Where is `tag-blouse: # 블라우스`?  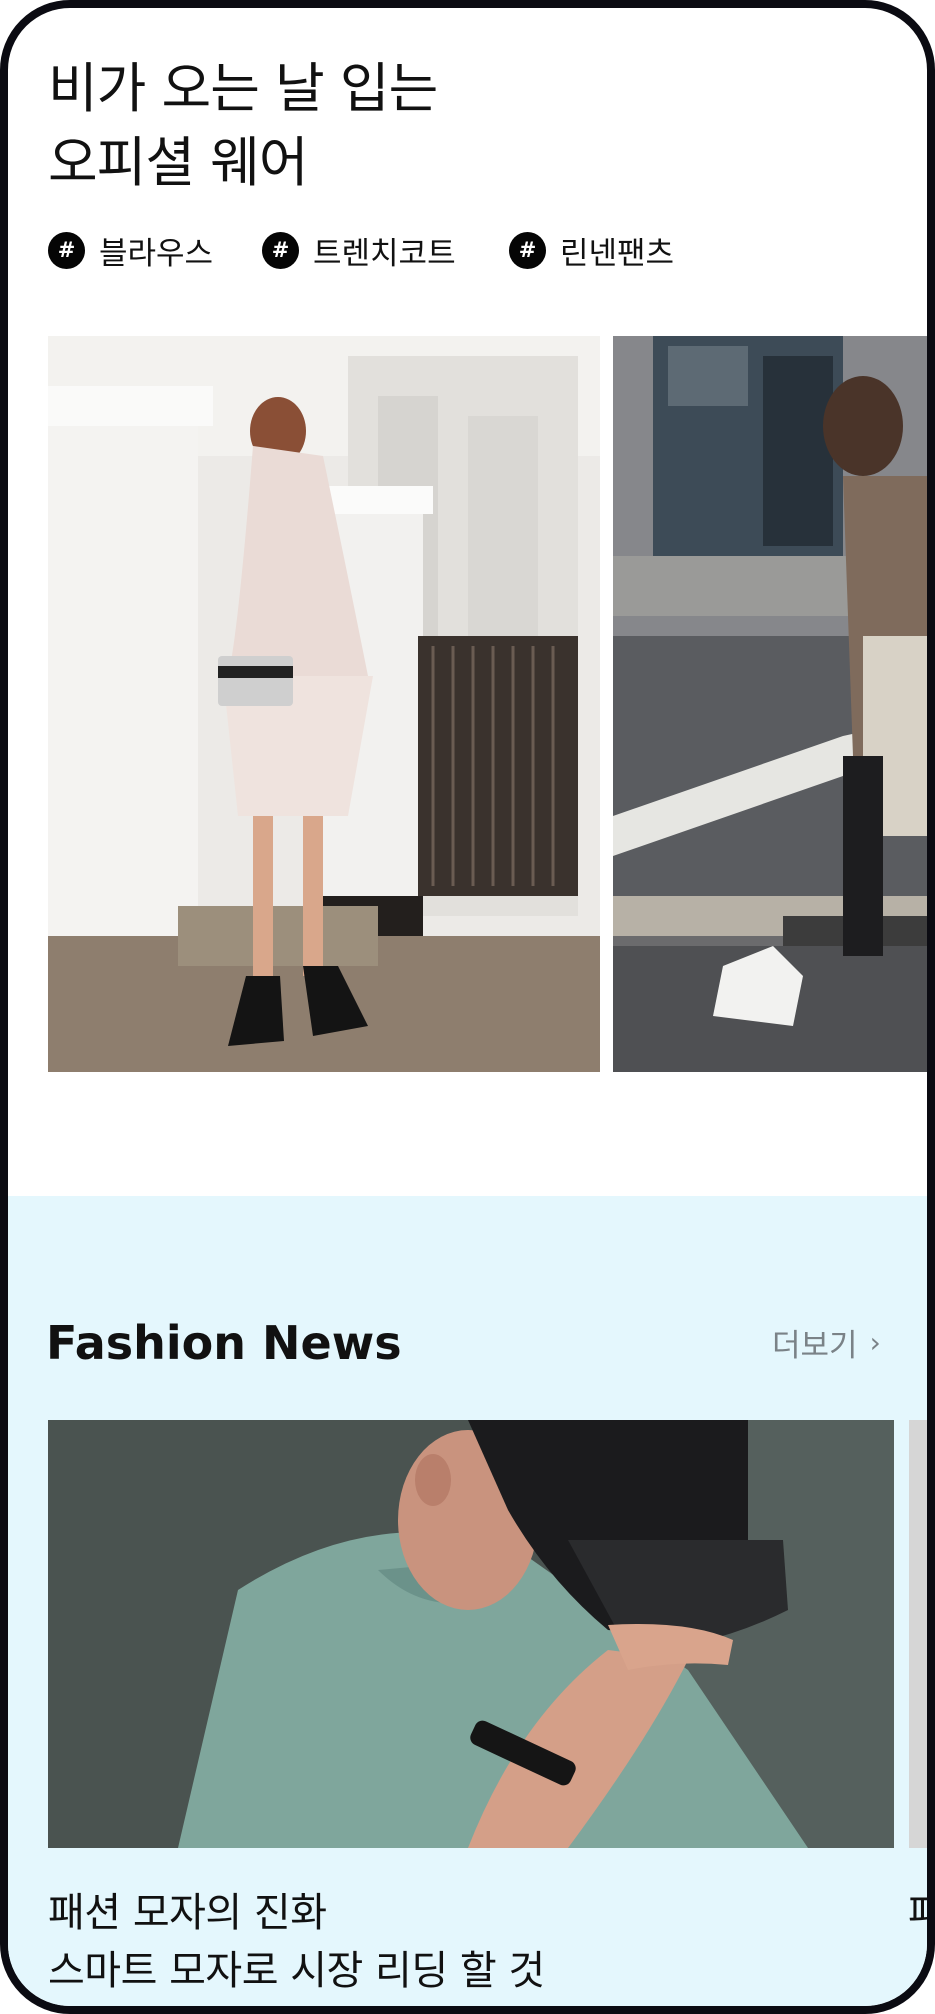 tag-blouse: # 블라우스 is located at coordinates (131, 251).